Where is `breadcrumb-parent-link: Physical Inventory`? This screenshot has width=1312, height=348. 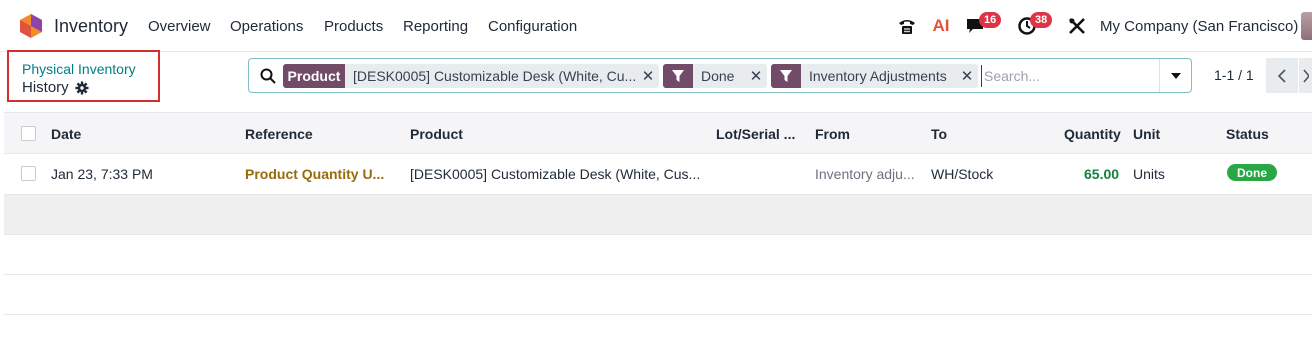
breadcrumb-parent-link: Physical Inventory is located at coordinates (79, 69).